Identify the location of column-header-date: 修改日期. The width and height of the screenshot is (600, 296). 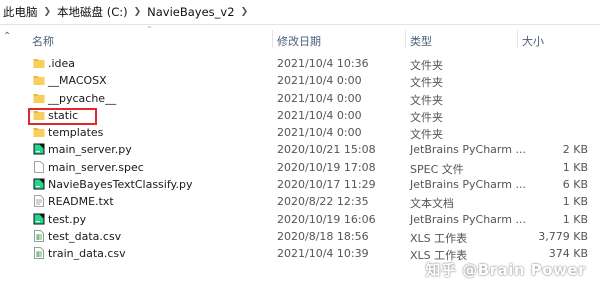
(299, 41).